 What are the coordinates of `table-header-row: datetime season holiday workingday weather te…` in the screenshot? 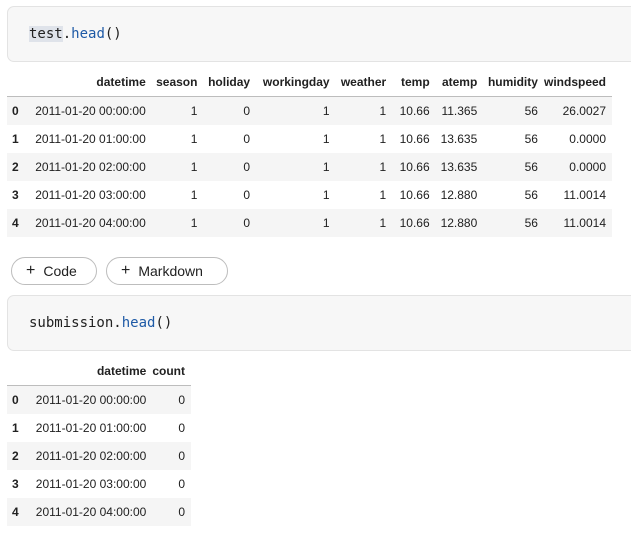 It's located at (309, 82).